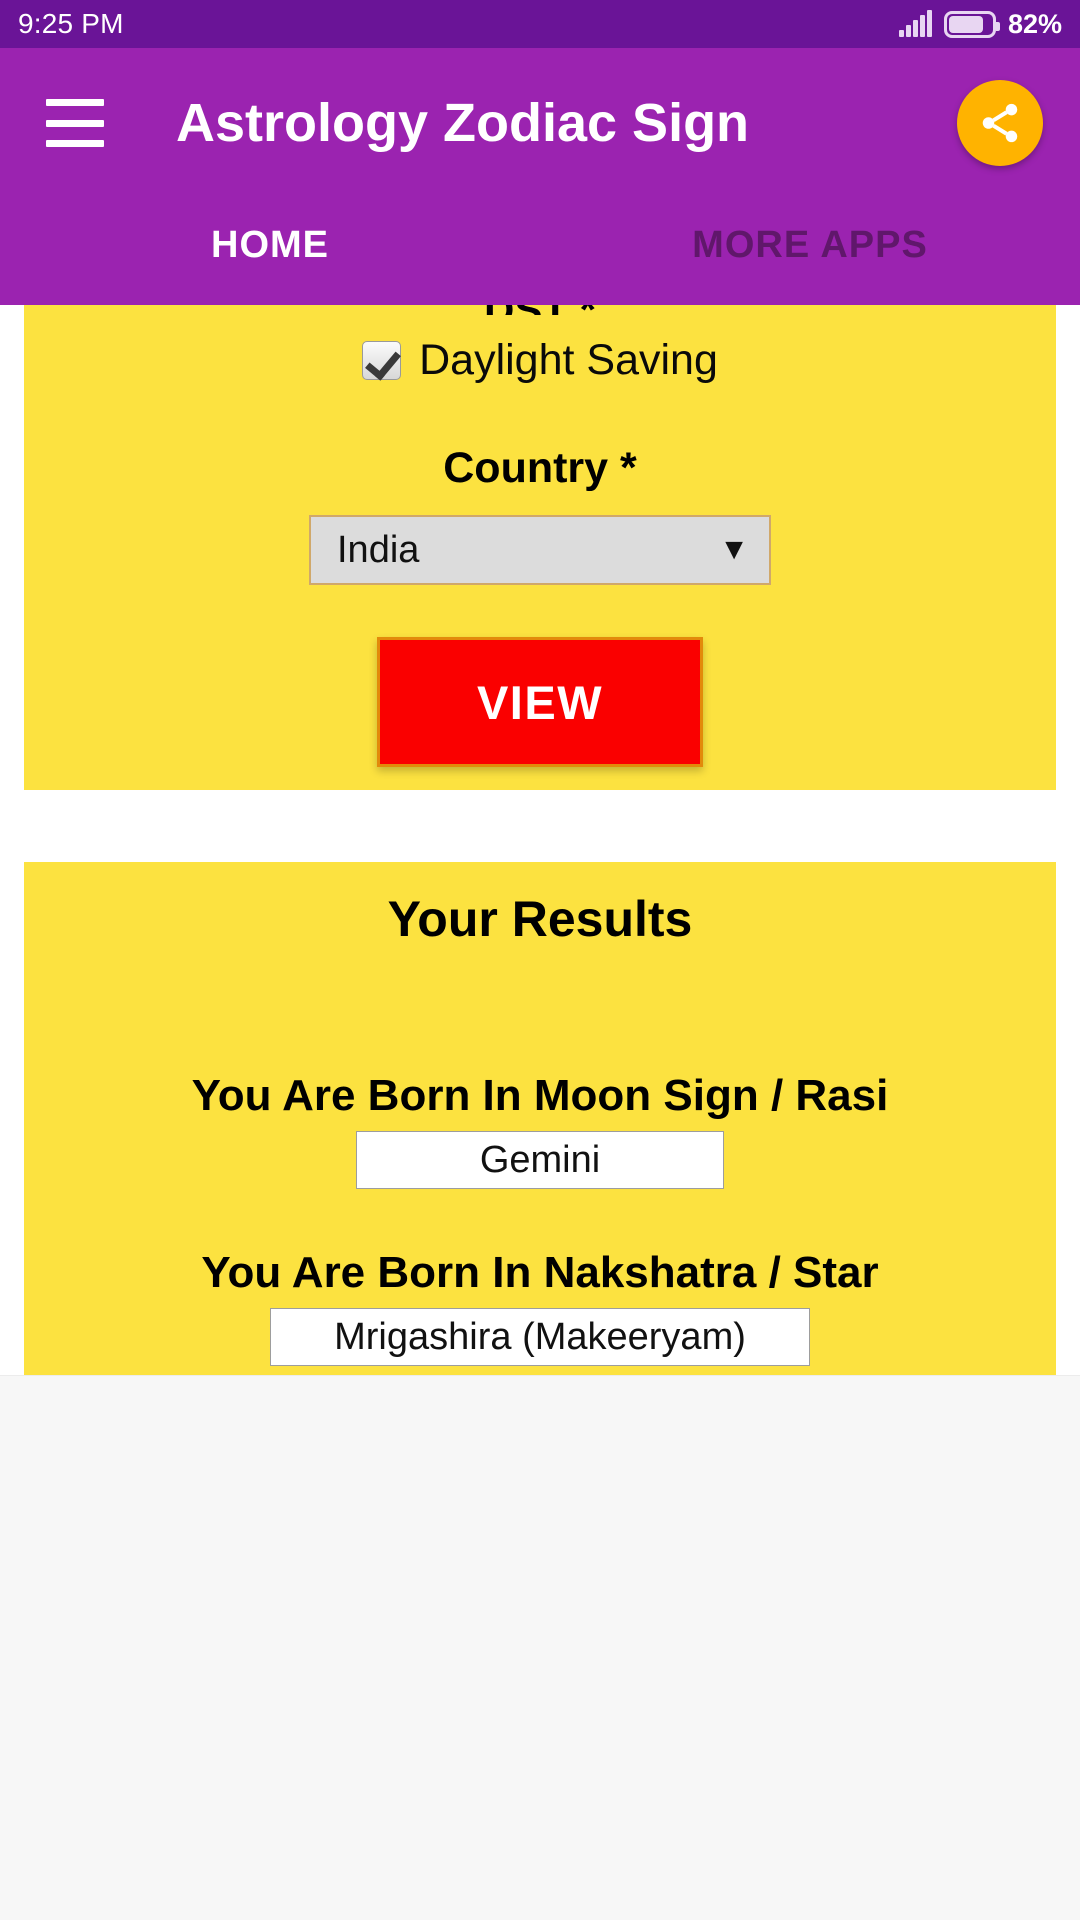 The height and width of the screenshot is (1920, 1080). I want to click on country-select: India ▼, so click(540, 550).